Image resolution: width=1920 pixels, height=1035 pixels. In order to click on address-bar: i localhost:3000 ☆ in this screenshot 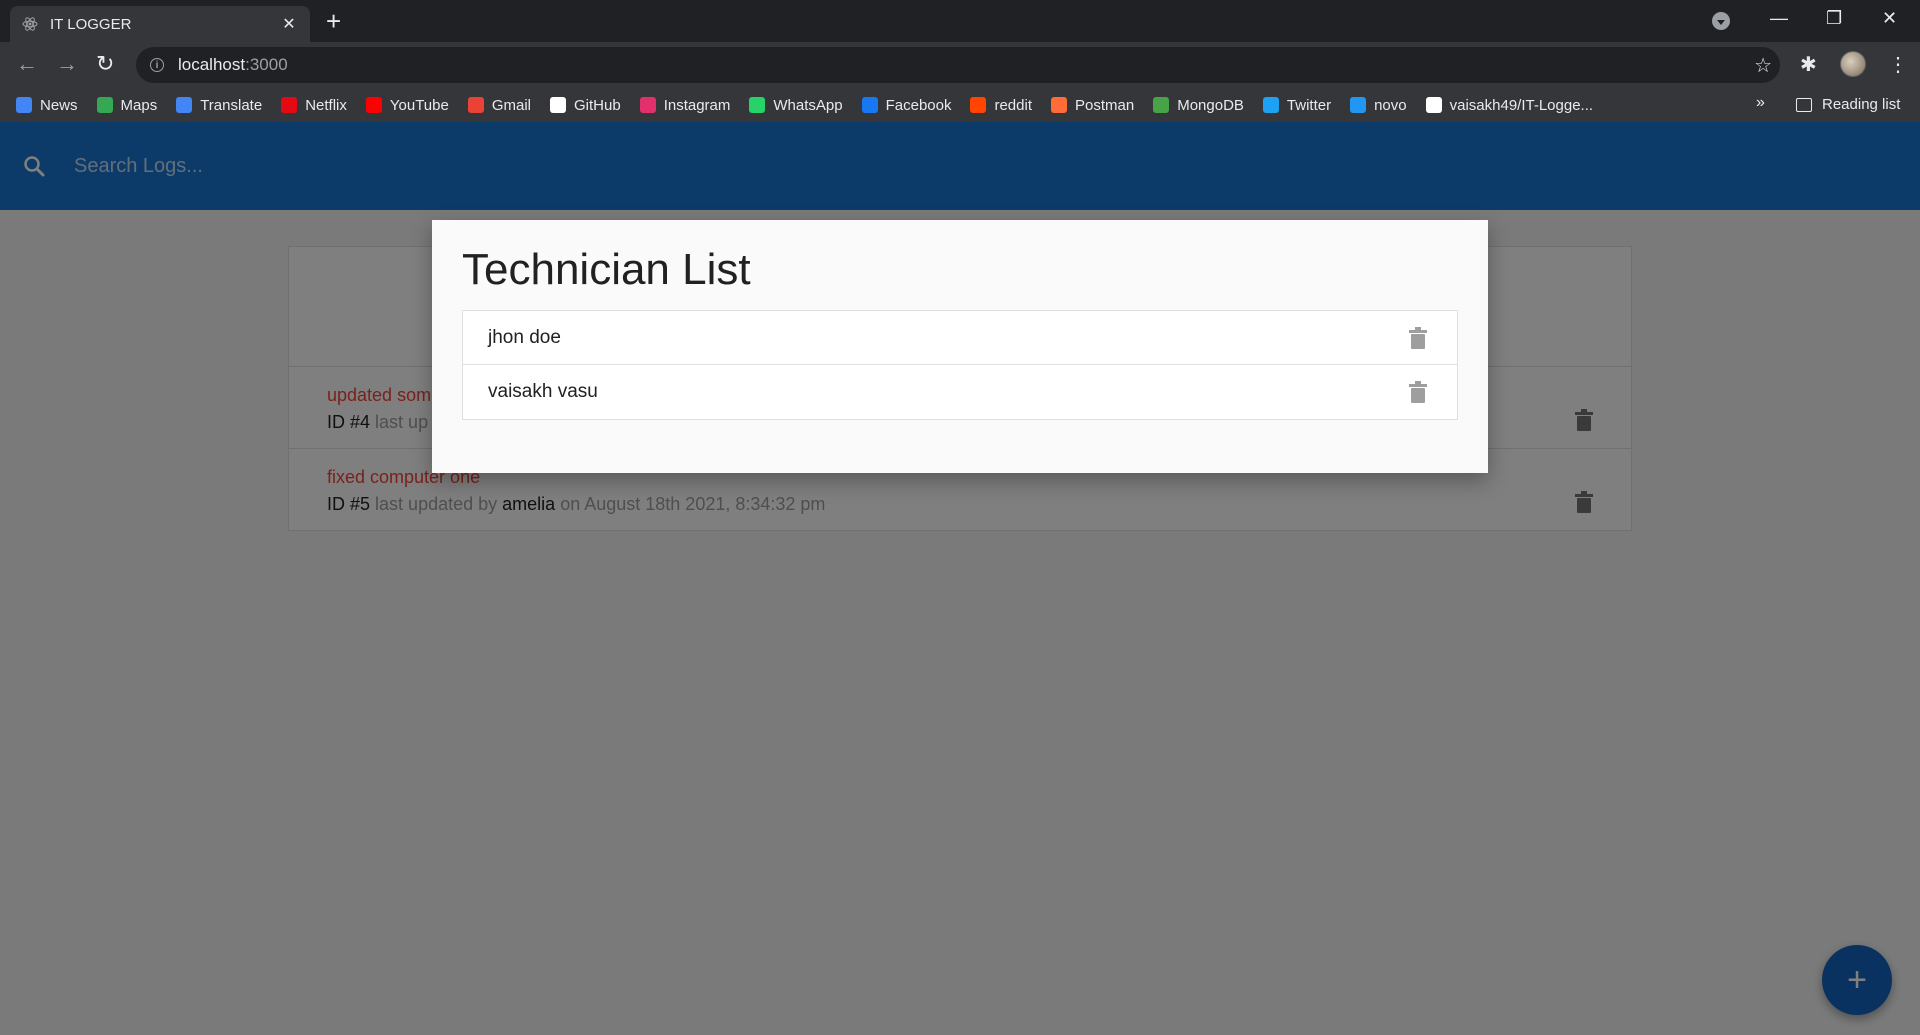, I will do `click(958, 65)`.